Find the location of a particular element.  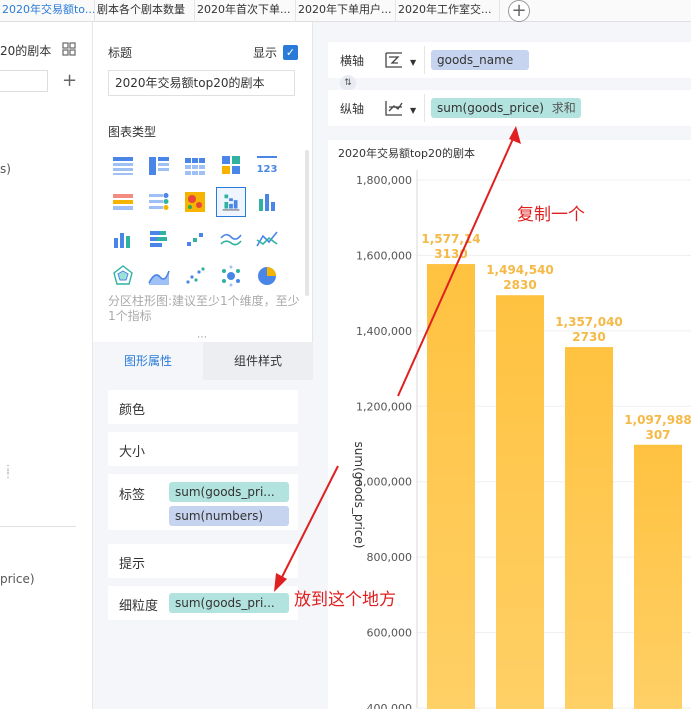

label-property: 标签 sum(goods_pri... sum(numbers) is located at coordinates (203, 502).